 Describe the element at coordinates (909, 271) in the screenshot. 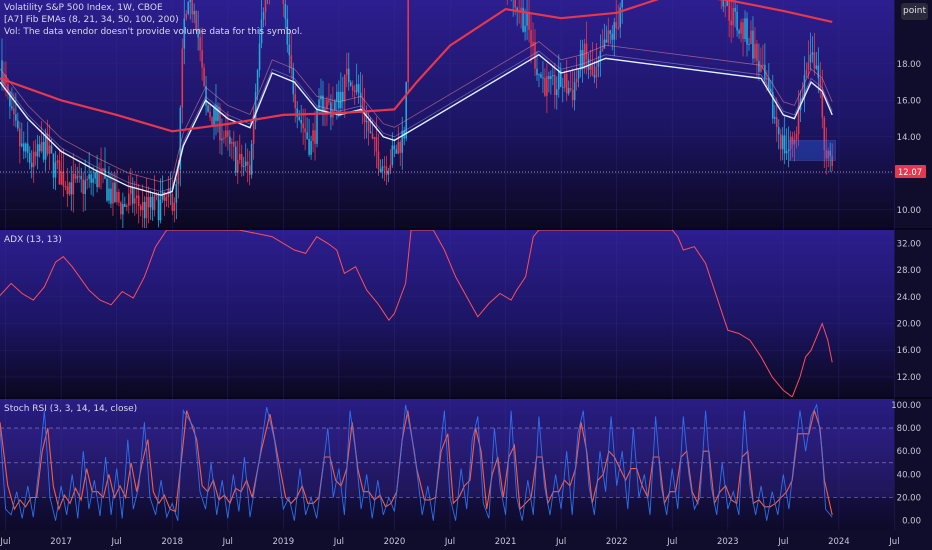

I see `y-tick-label: 28.00` at that location.